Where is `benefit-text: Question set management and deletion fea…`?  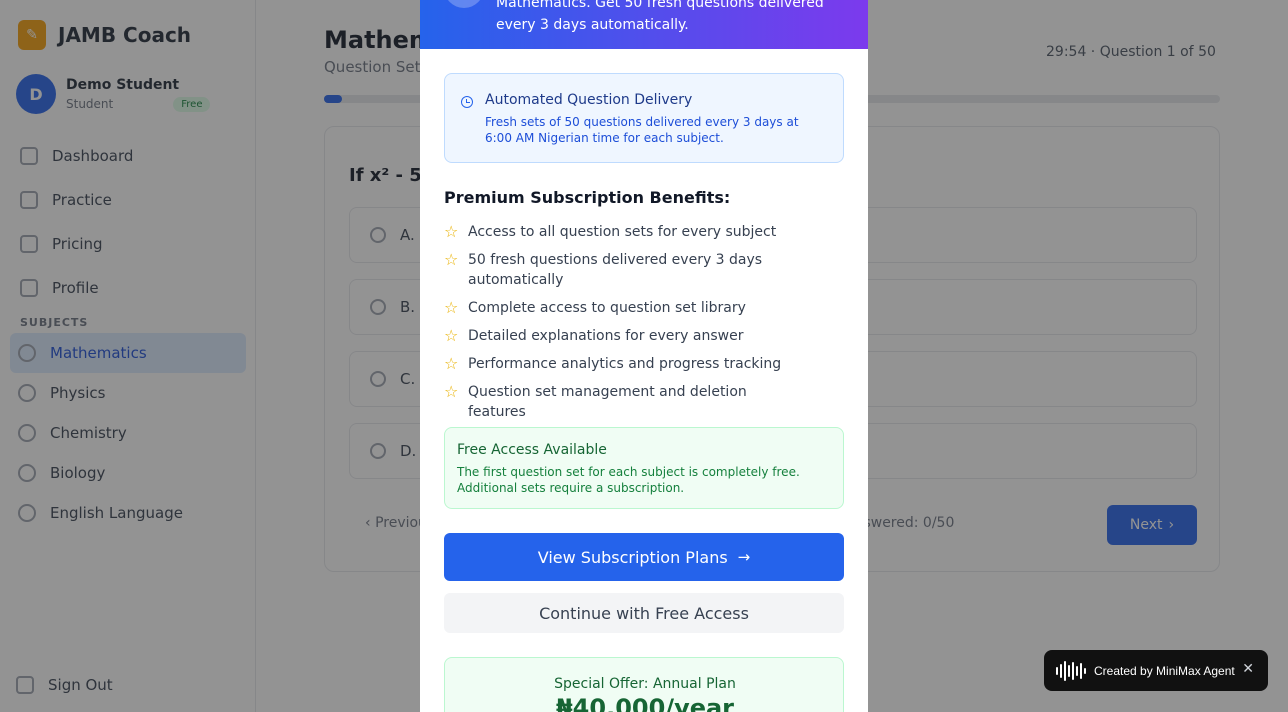 benefit-text: Question set management and deletion fea… is located at coordinates (607, 402).